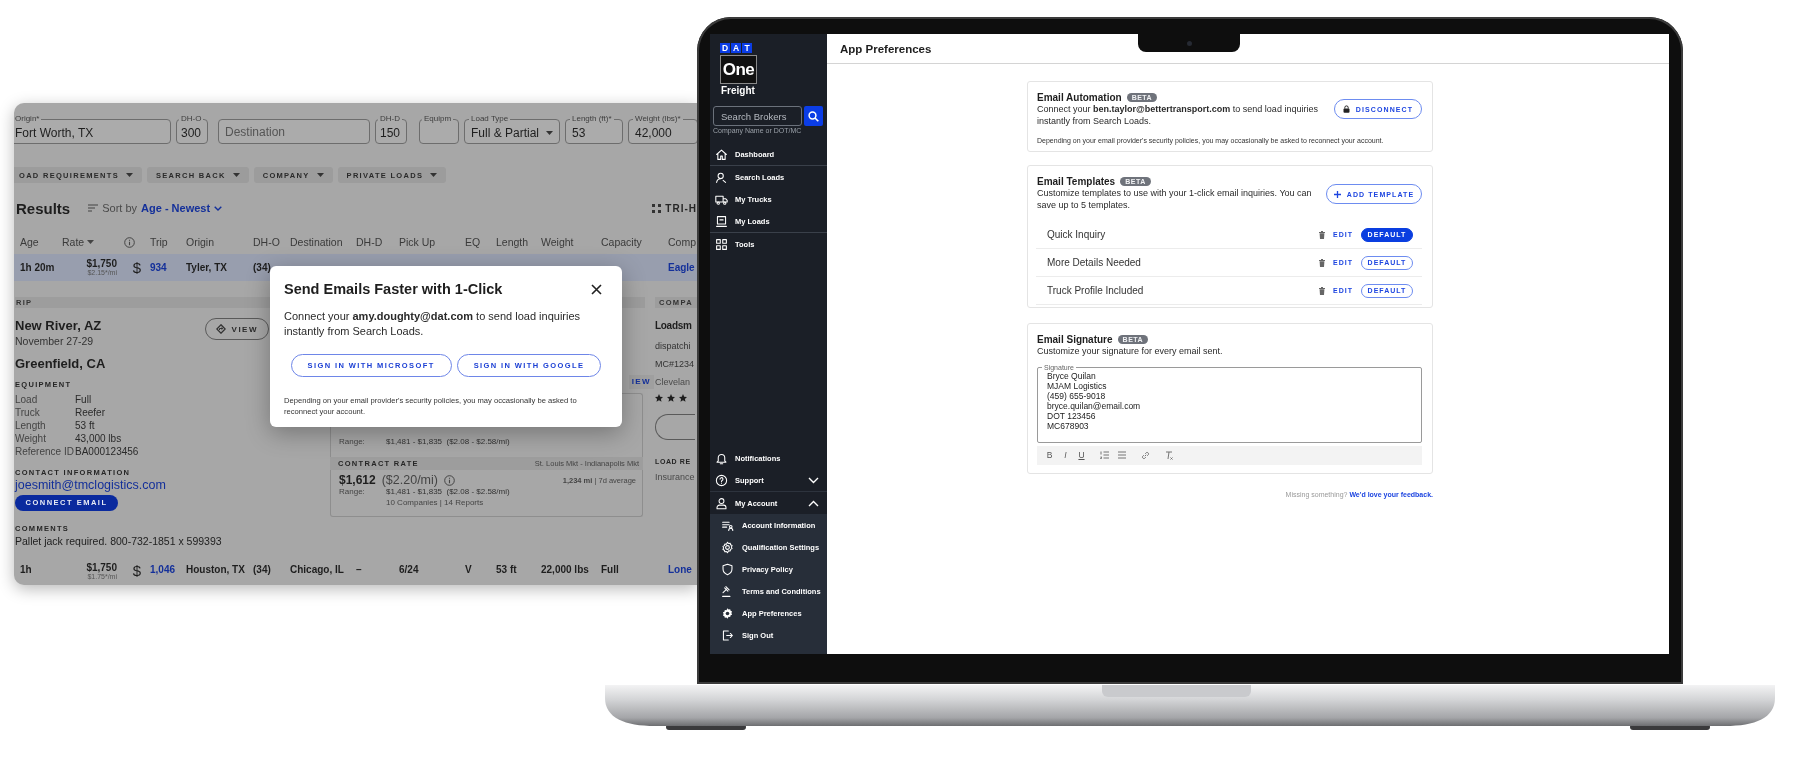 Image resolution: width=1800 pixels, height=761 pixels. I want to click on input-field: Origin* Fort Worth, TX, so click(92, 129).